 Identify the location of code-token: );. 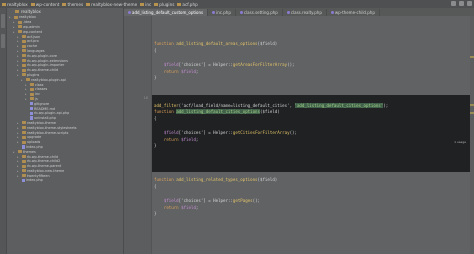
(386, 105).